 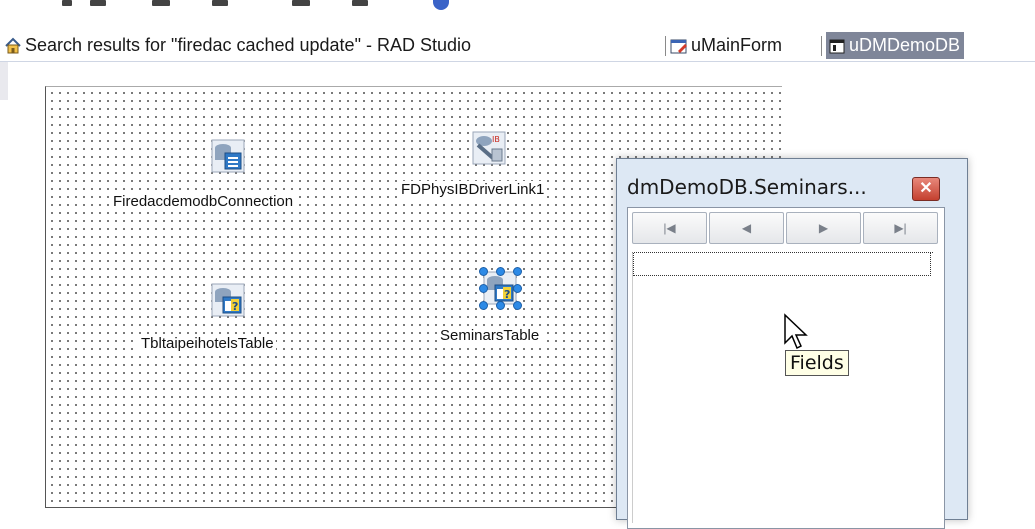 What do you see at coordinates (926, 189) in the screenshot?
I see `close-button: ✕` at bounding box center [926, 189].